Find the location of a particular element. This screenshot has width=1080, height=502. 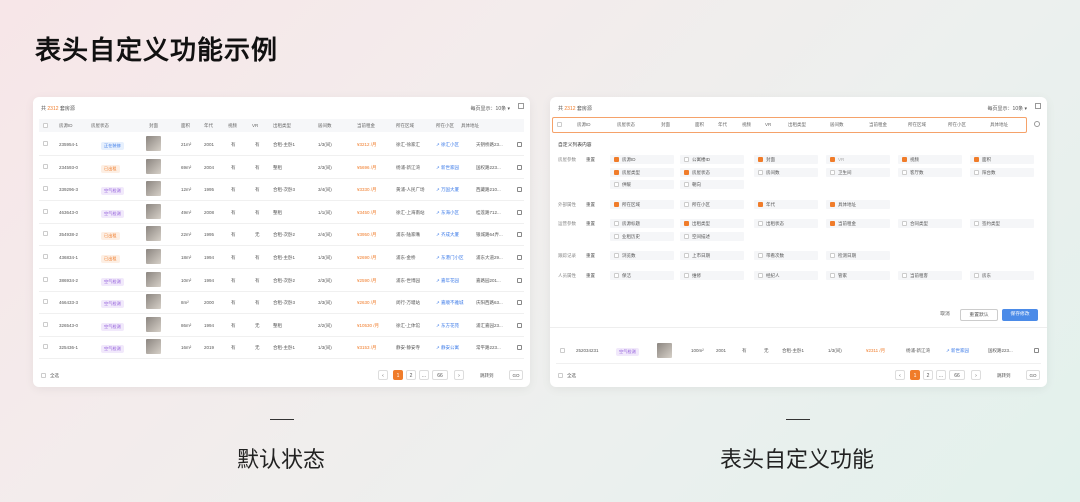

column-option: 合同类型 is located at coordinates (930, 223).